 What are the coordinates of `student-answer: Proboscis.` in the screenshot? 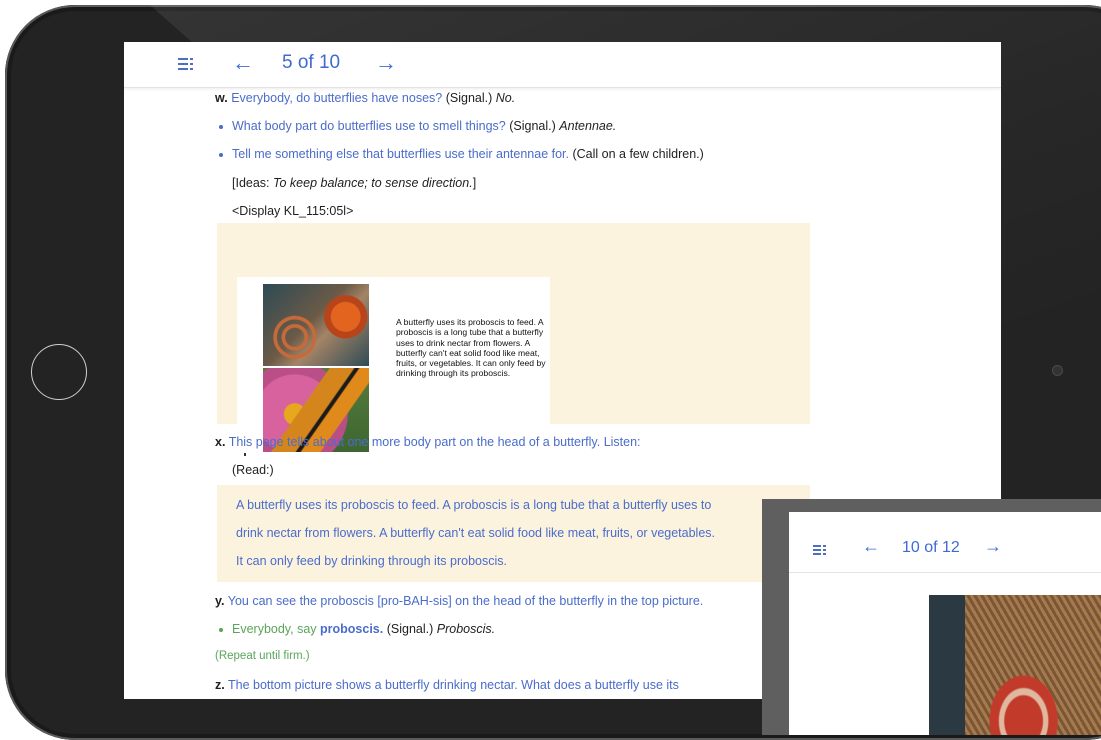 It's located at (466, 629).